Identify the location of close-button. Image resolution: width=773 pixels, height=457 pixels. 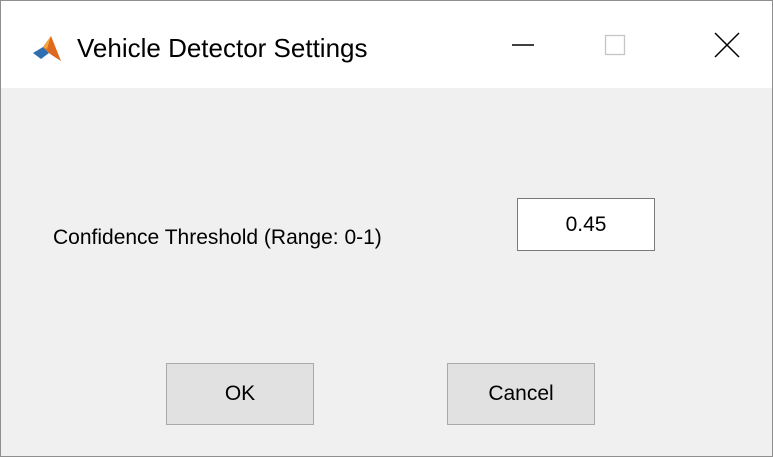
(727, 44).